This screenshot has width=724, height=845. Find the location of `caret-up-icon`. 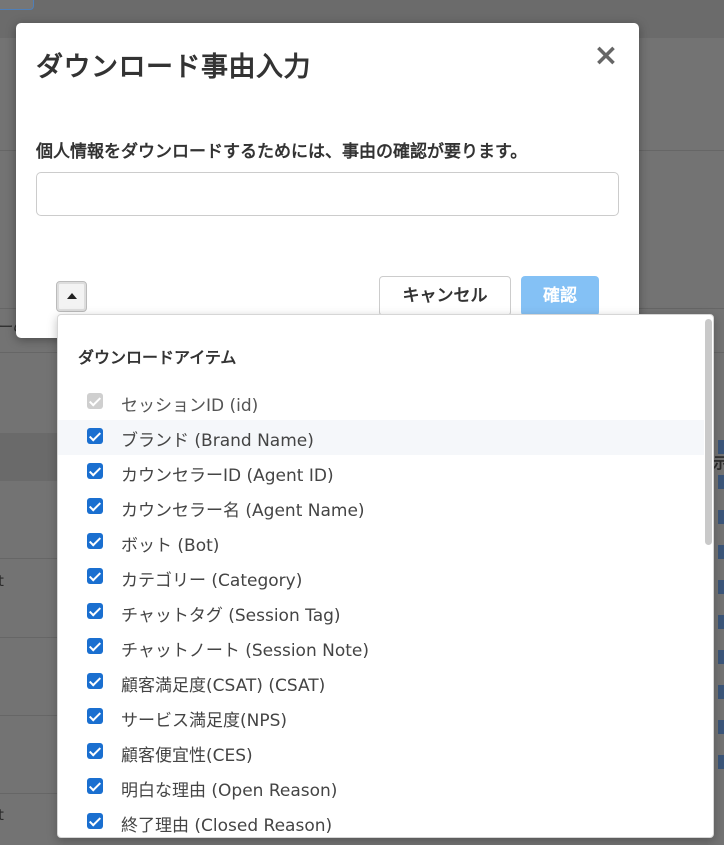

caret-up-icon is located at coordinates (72, 296).